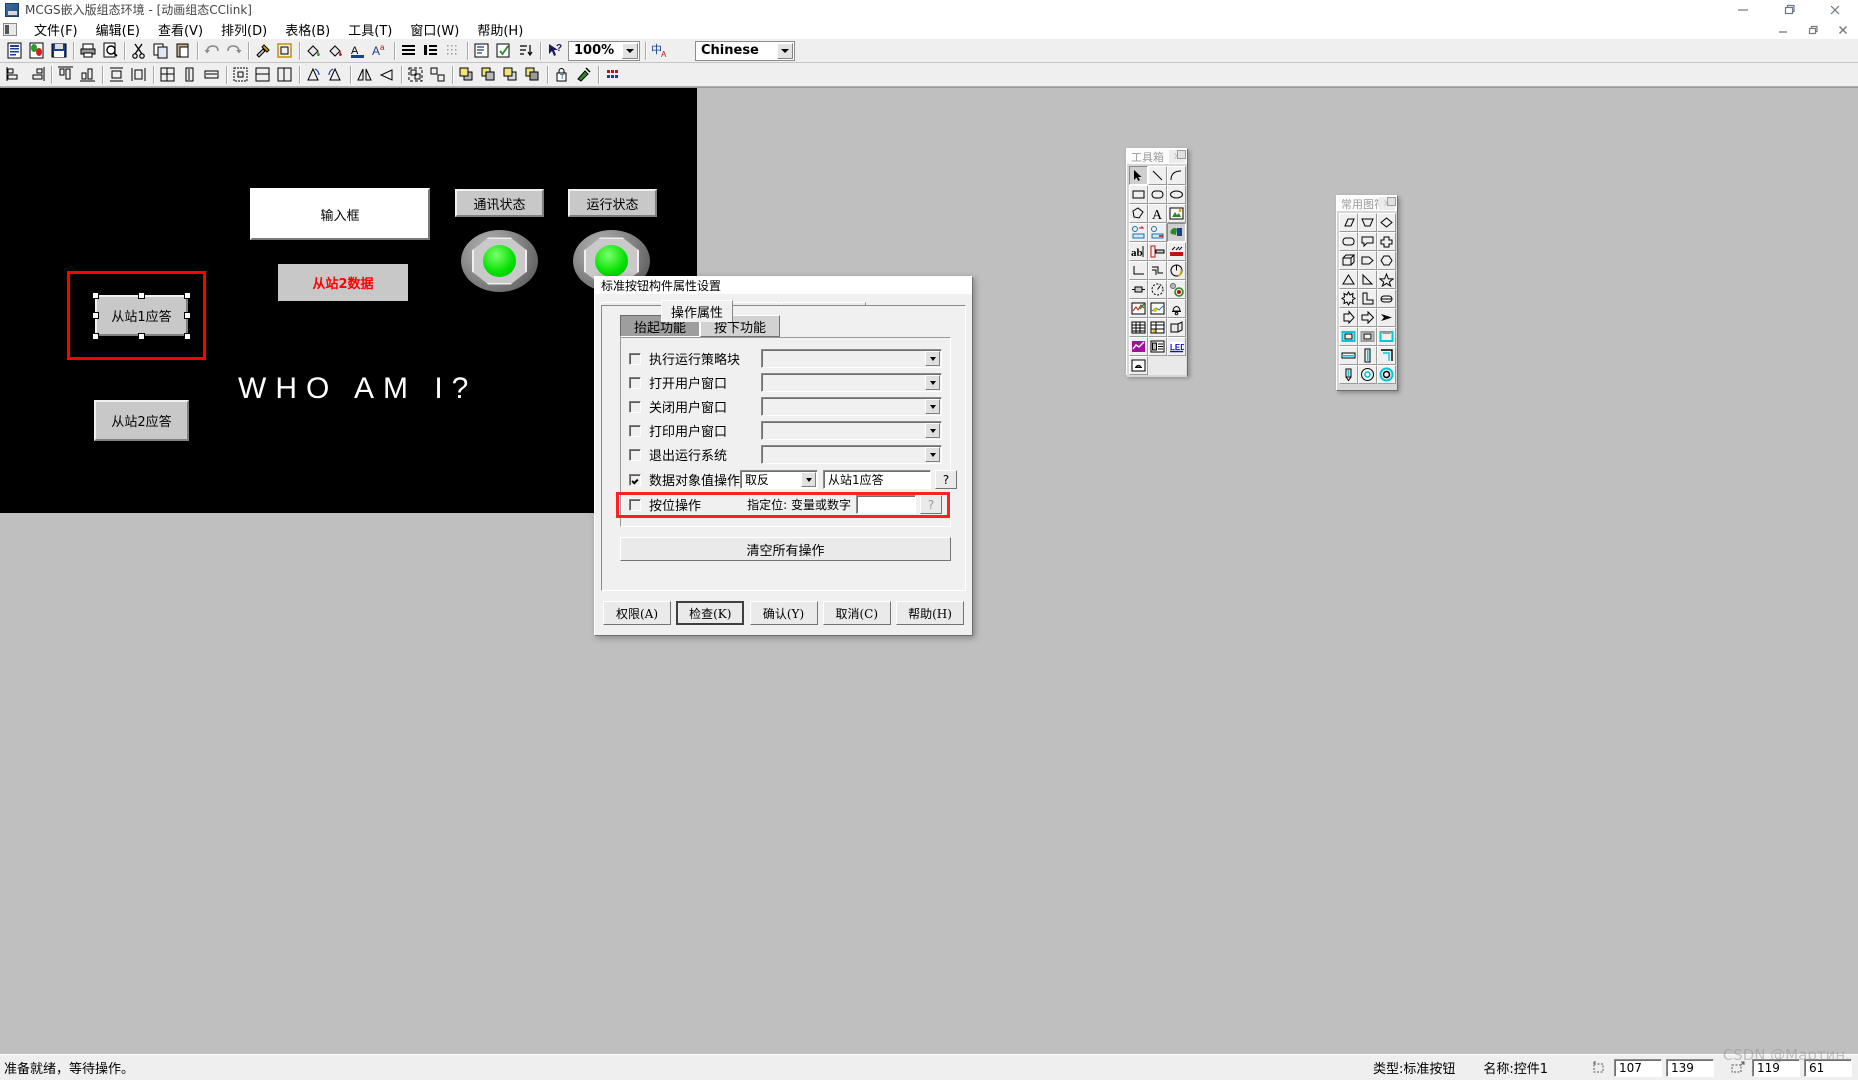 This screenshot has height=1080, width=1858. What do you see at coordinates (660, 50) in the screenshot?
I see `ime-language-icon: 中A` at bounding box center [660, 50].